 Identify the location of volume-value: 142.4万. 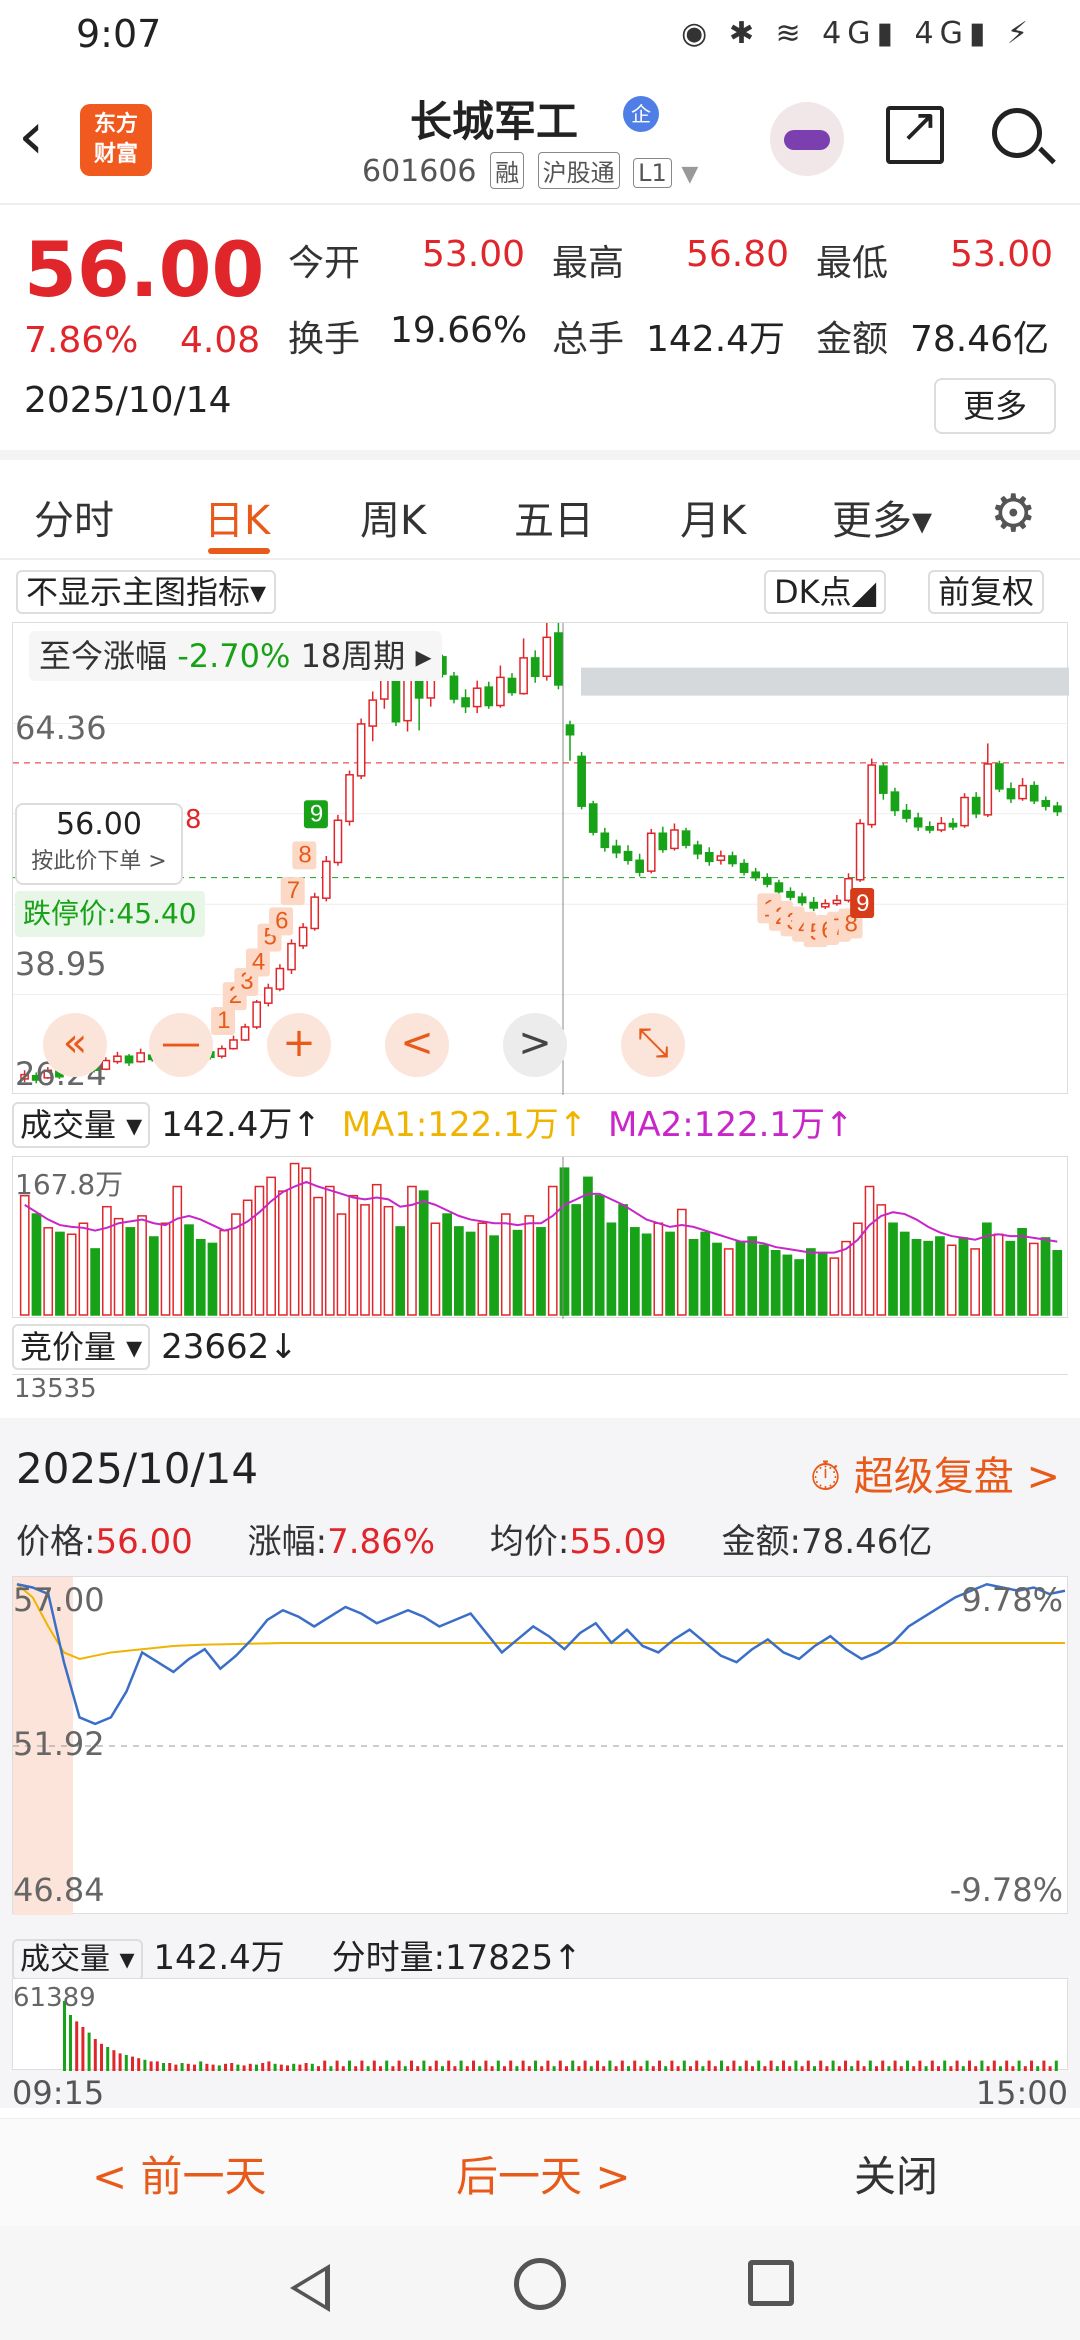
(716, 339).